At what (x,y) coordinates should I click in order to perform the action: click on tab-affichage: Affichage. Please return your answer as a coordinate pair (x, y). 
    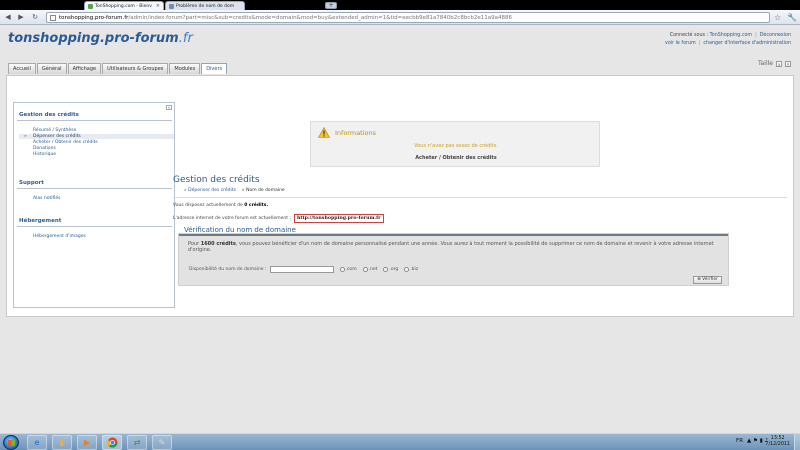
    Looking at the image, I should click on (84, 68).